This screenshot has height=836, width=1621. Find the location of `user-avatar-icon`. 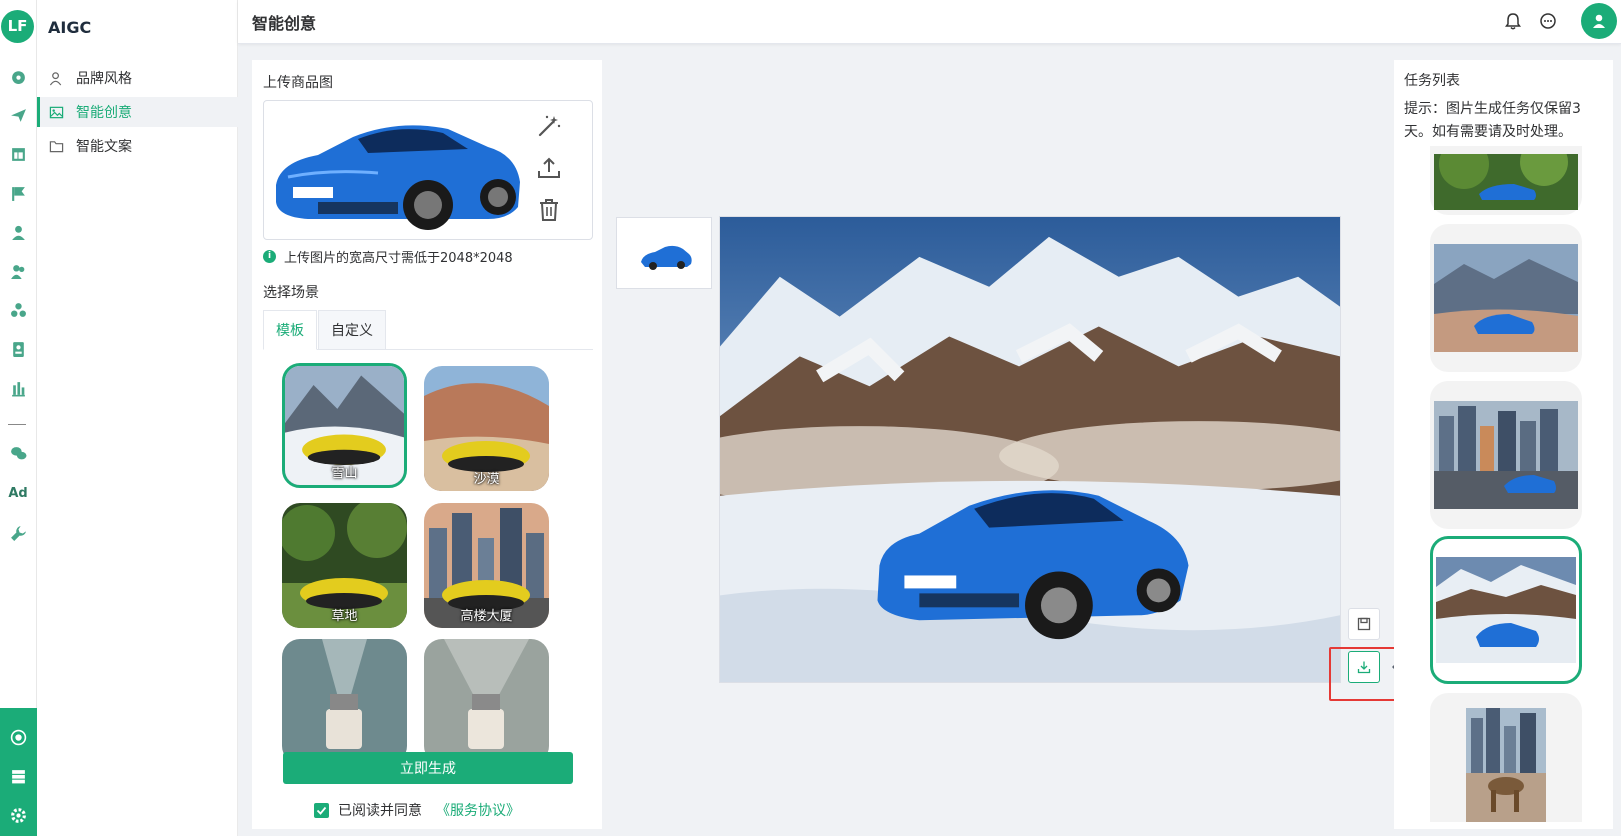

user-avatar-icon is located at coordinates (1599, 21).